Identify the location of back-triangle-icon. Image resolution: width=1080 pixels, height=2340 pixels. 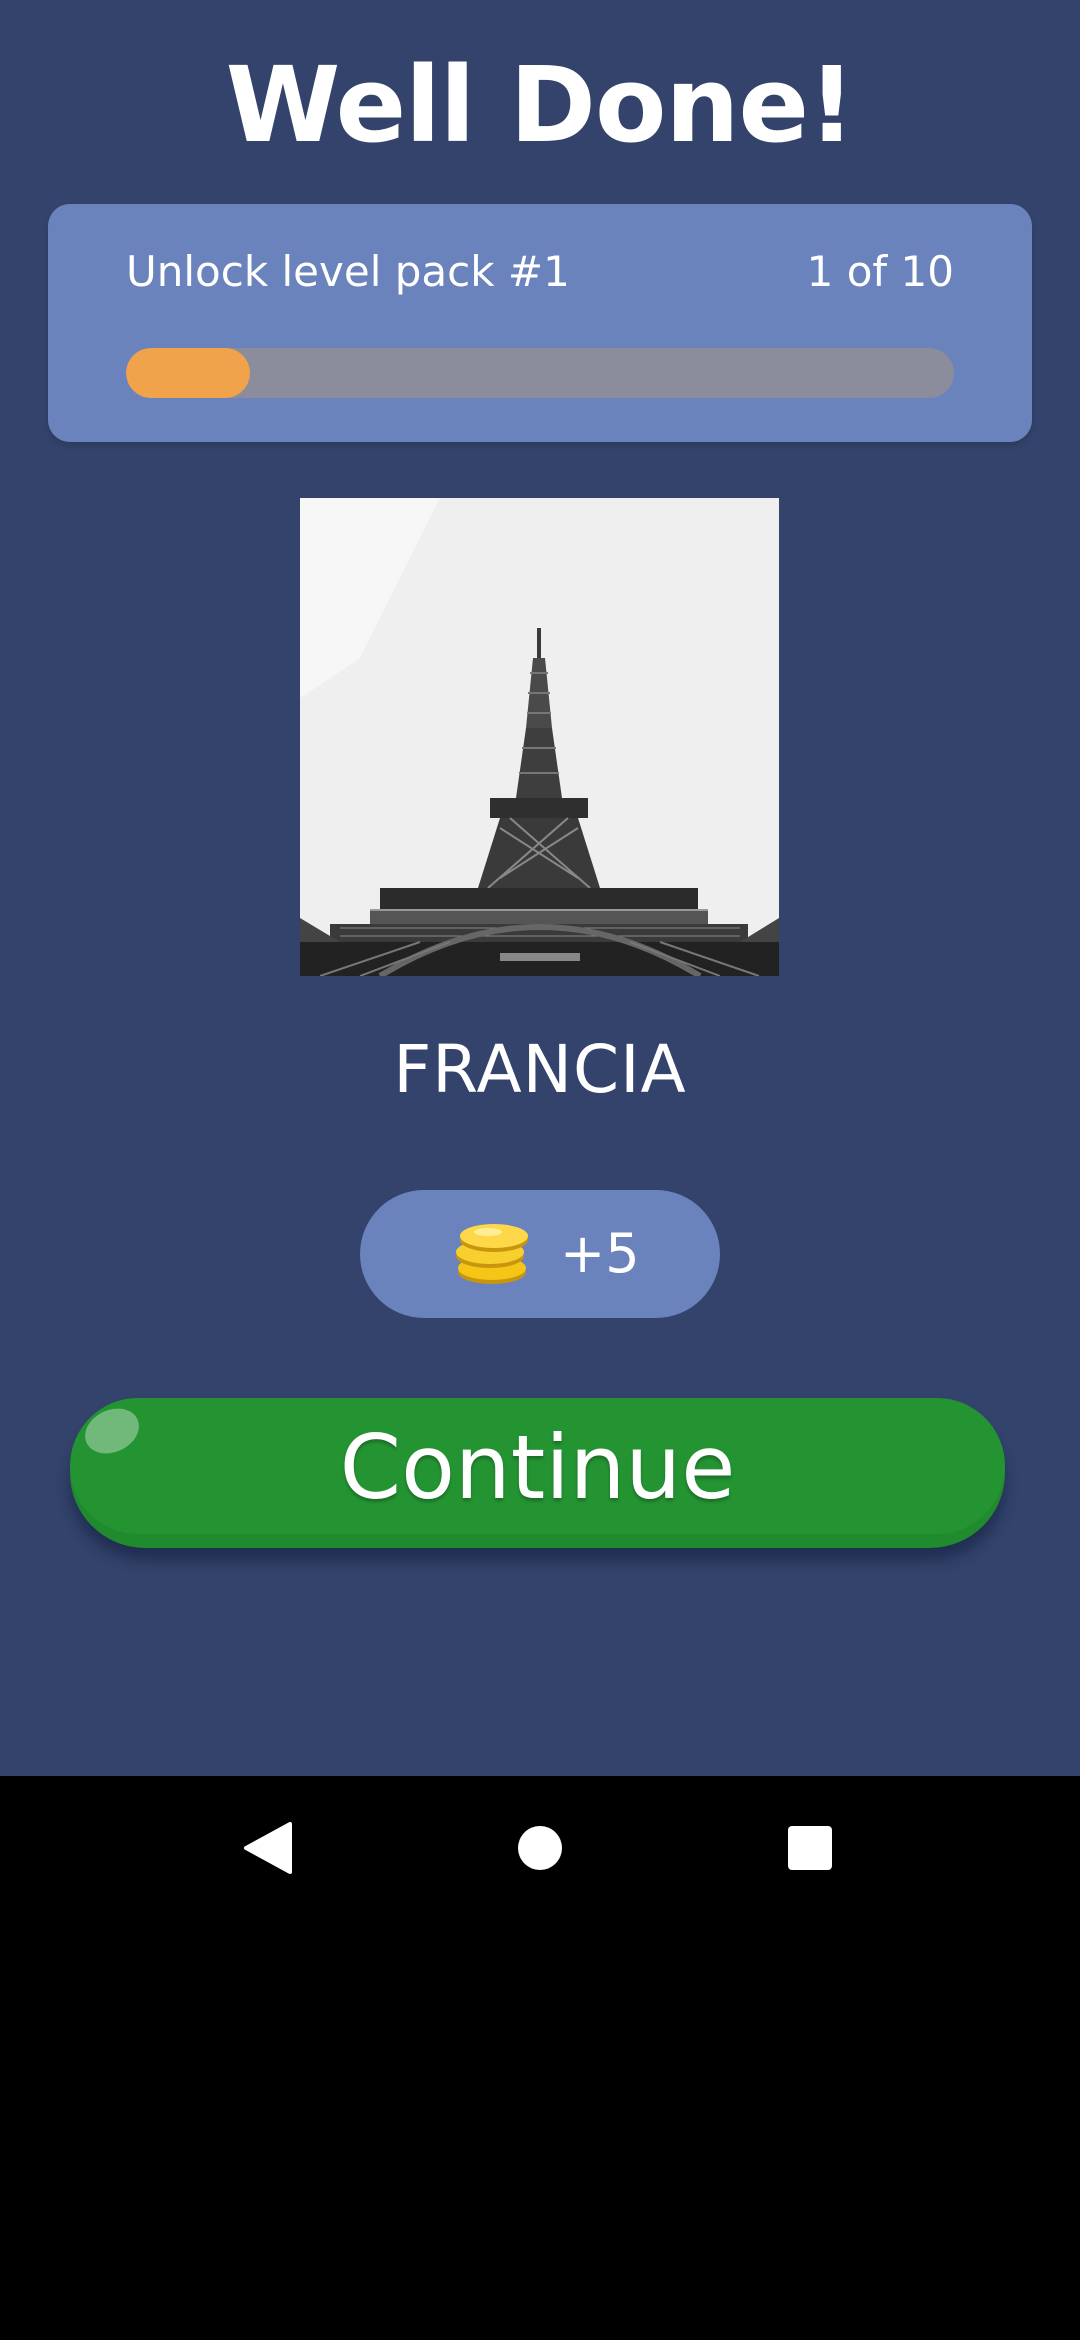
(268, 1848).